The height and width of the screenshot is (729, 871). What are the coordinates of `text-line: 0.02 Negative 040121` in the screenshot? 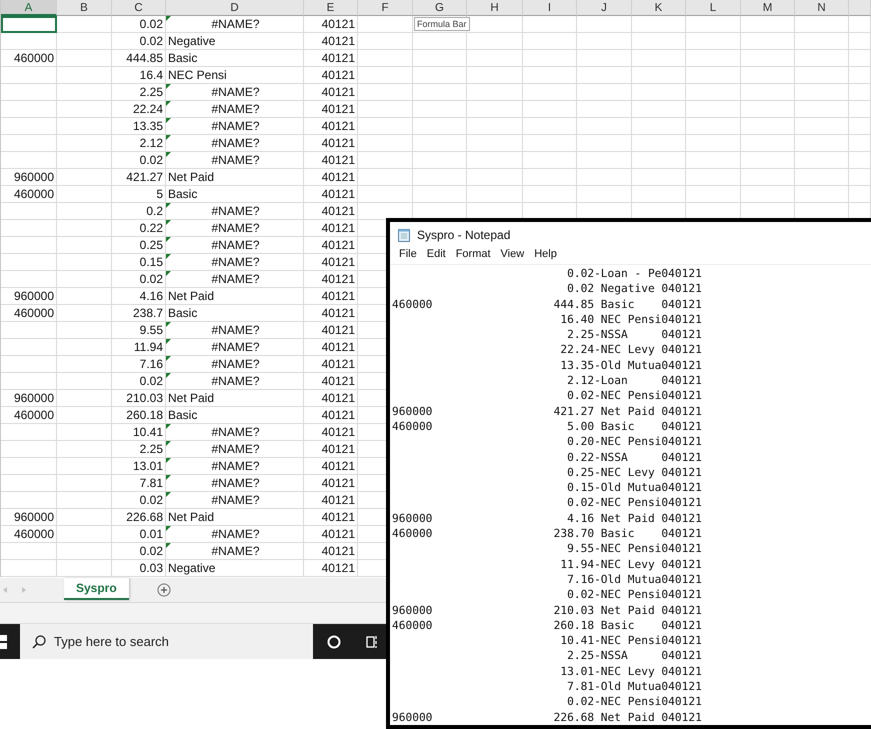 It's located at (634, 289).